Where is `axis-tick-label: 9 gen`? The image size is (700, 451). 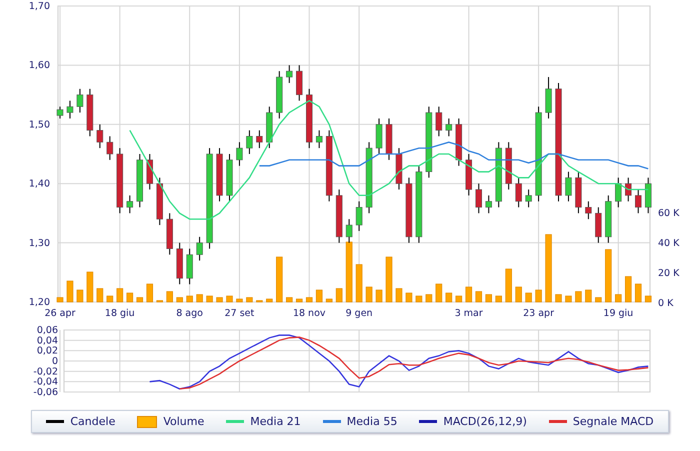 axis-tick-label: 9 gen is located at coordinates (359, 313).